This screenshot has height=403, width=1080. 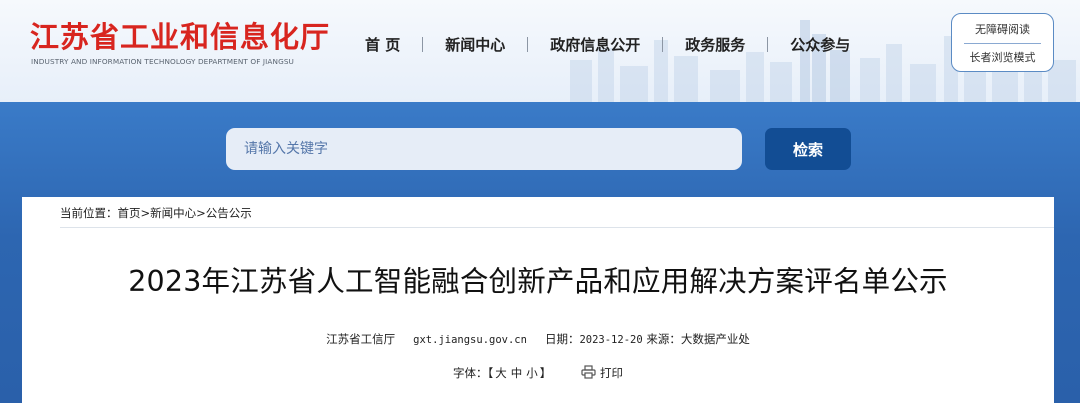 I want to click on print-button: 打印, so click(x=611, y=373).